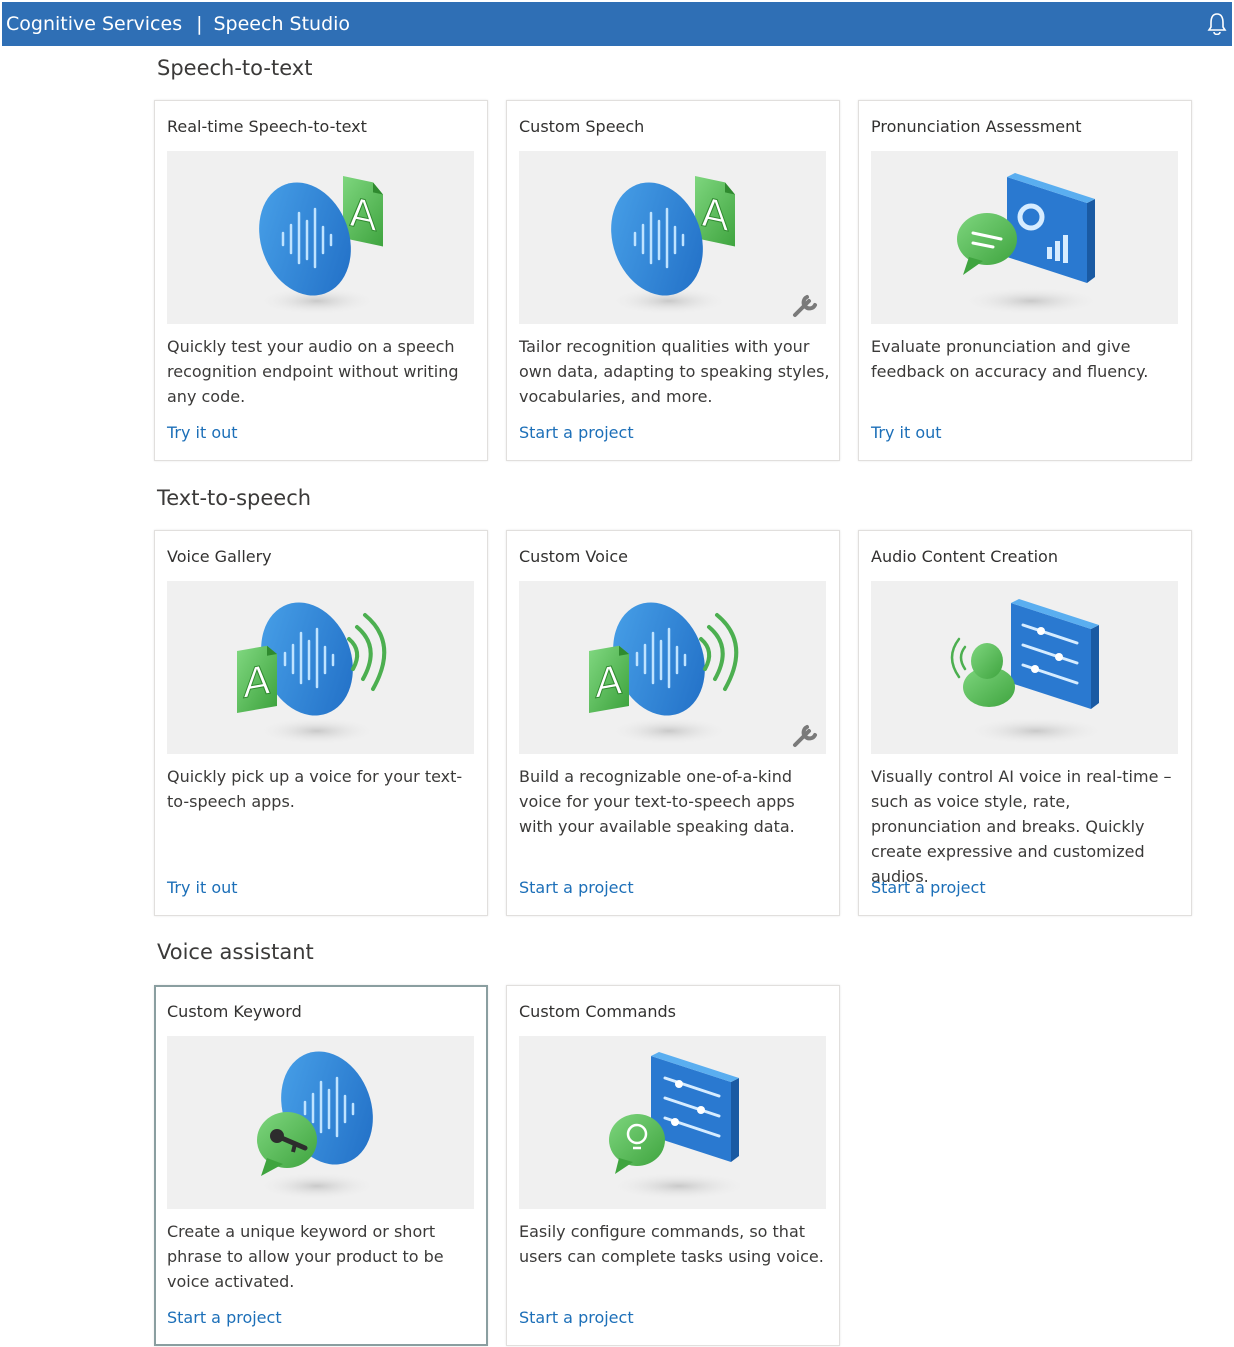  What do you see at coordinates (1024, 237) in the screenshot?
I see `pronunciation-assessment-illustration` at bounding box center [1024, 237].